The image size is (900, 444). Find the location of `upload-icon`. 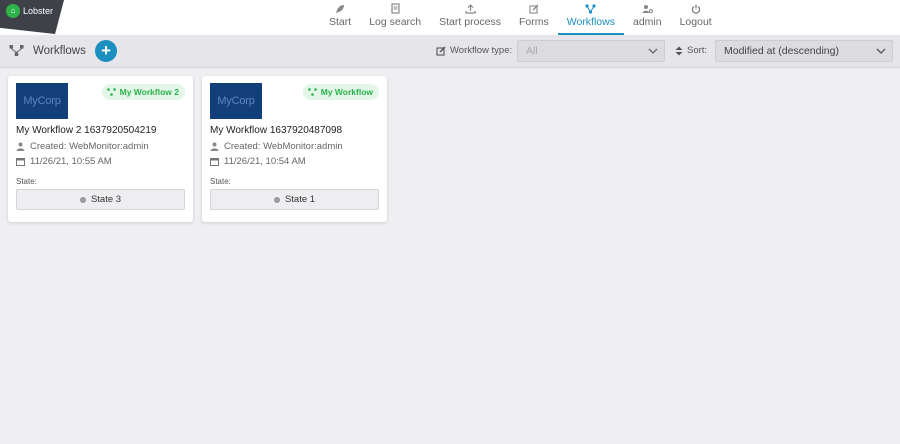

upload-icon is located at coordinates (470, 8).